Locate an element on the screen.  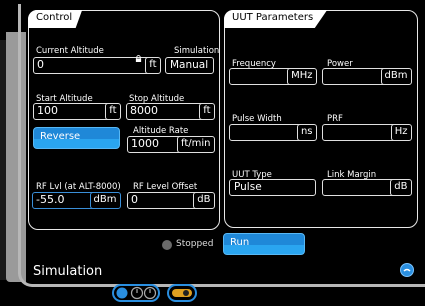
pulse-width-field: ns is located at coordinates (273, 132).